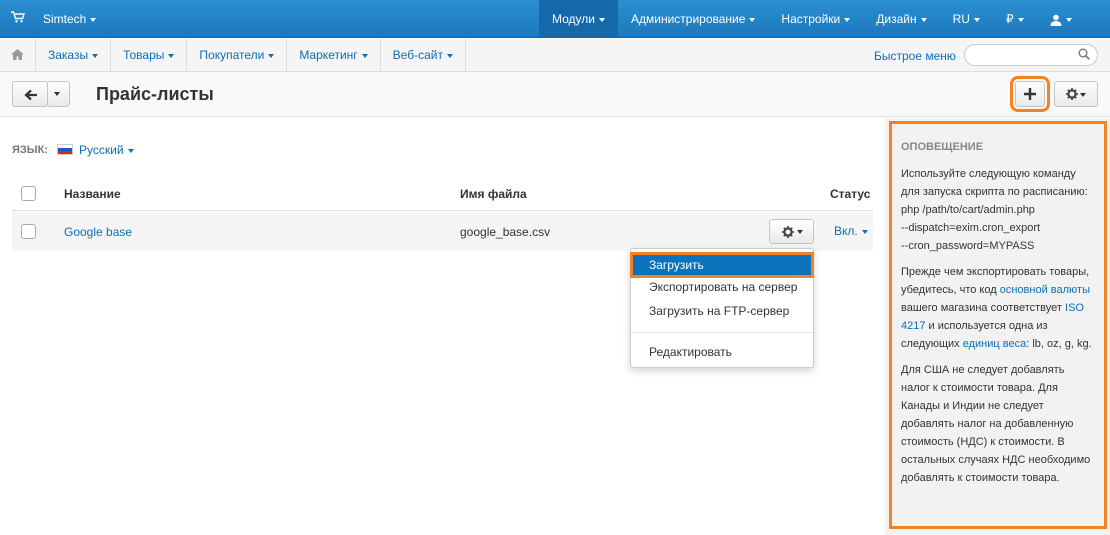 The height and width of the screenshot is (535, 1110). What do you see at coordinates (1045, 290) in the screenshot?
I see `primary-currency-link: основной валюты` at bounding box center [1045, 290].